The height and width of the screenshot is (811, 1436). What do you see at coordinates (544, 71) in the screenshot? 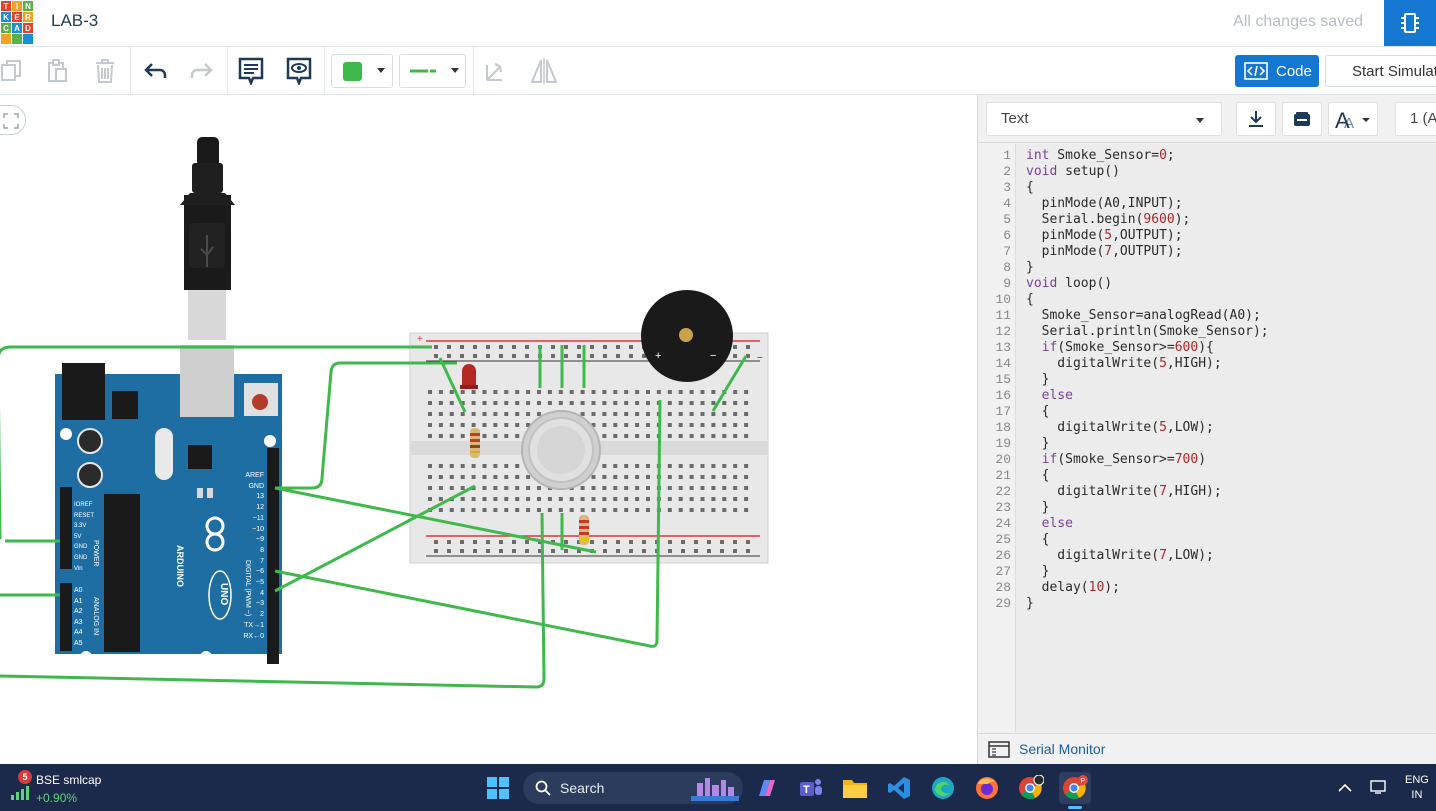
I see `flip-button` at bounding box center [544, 71].